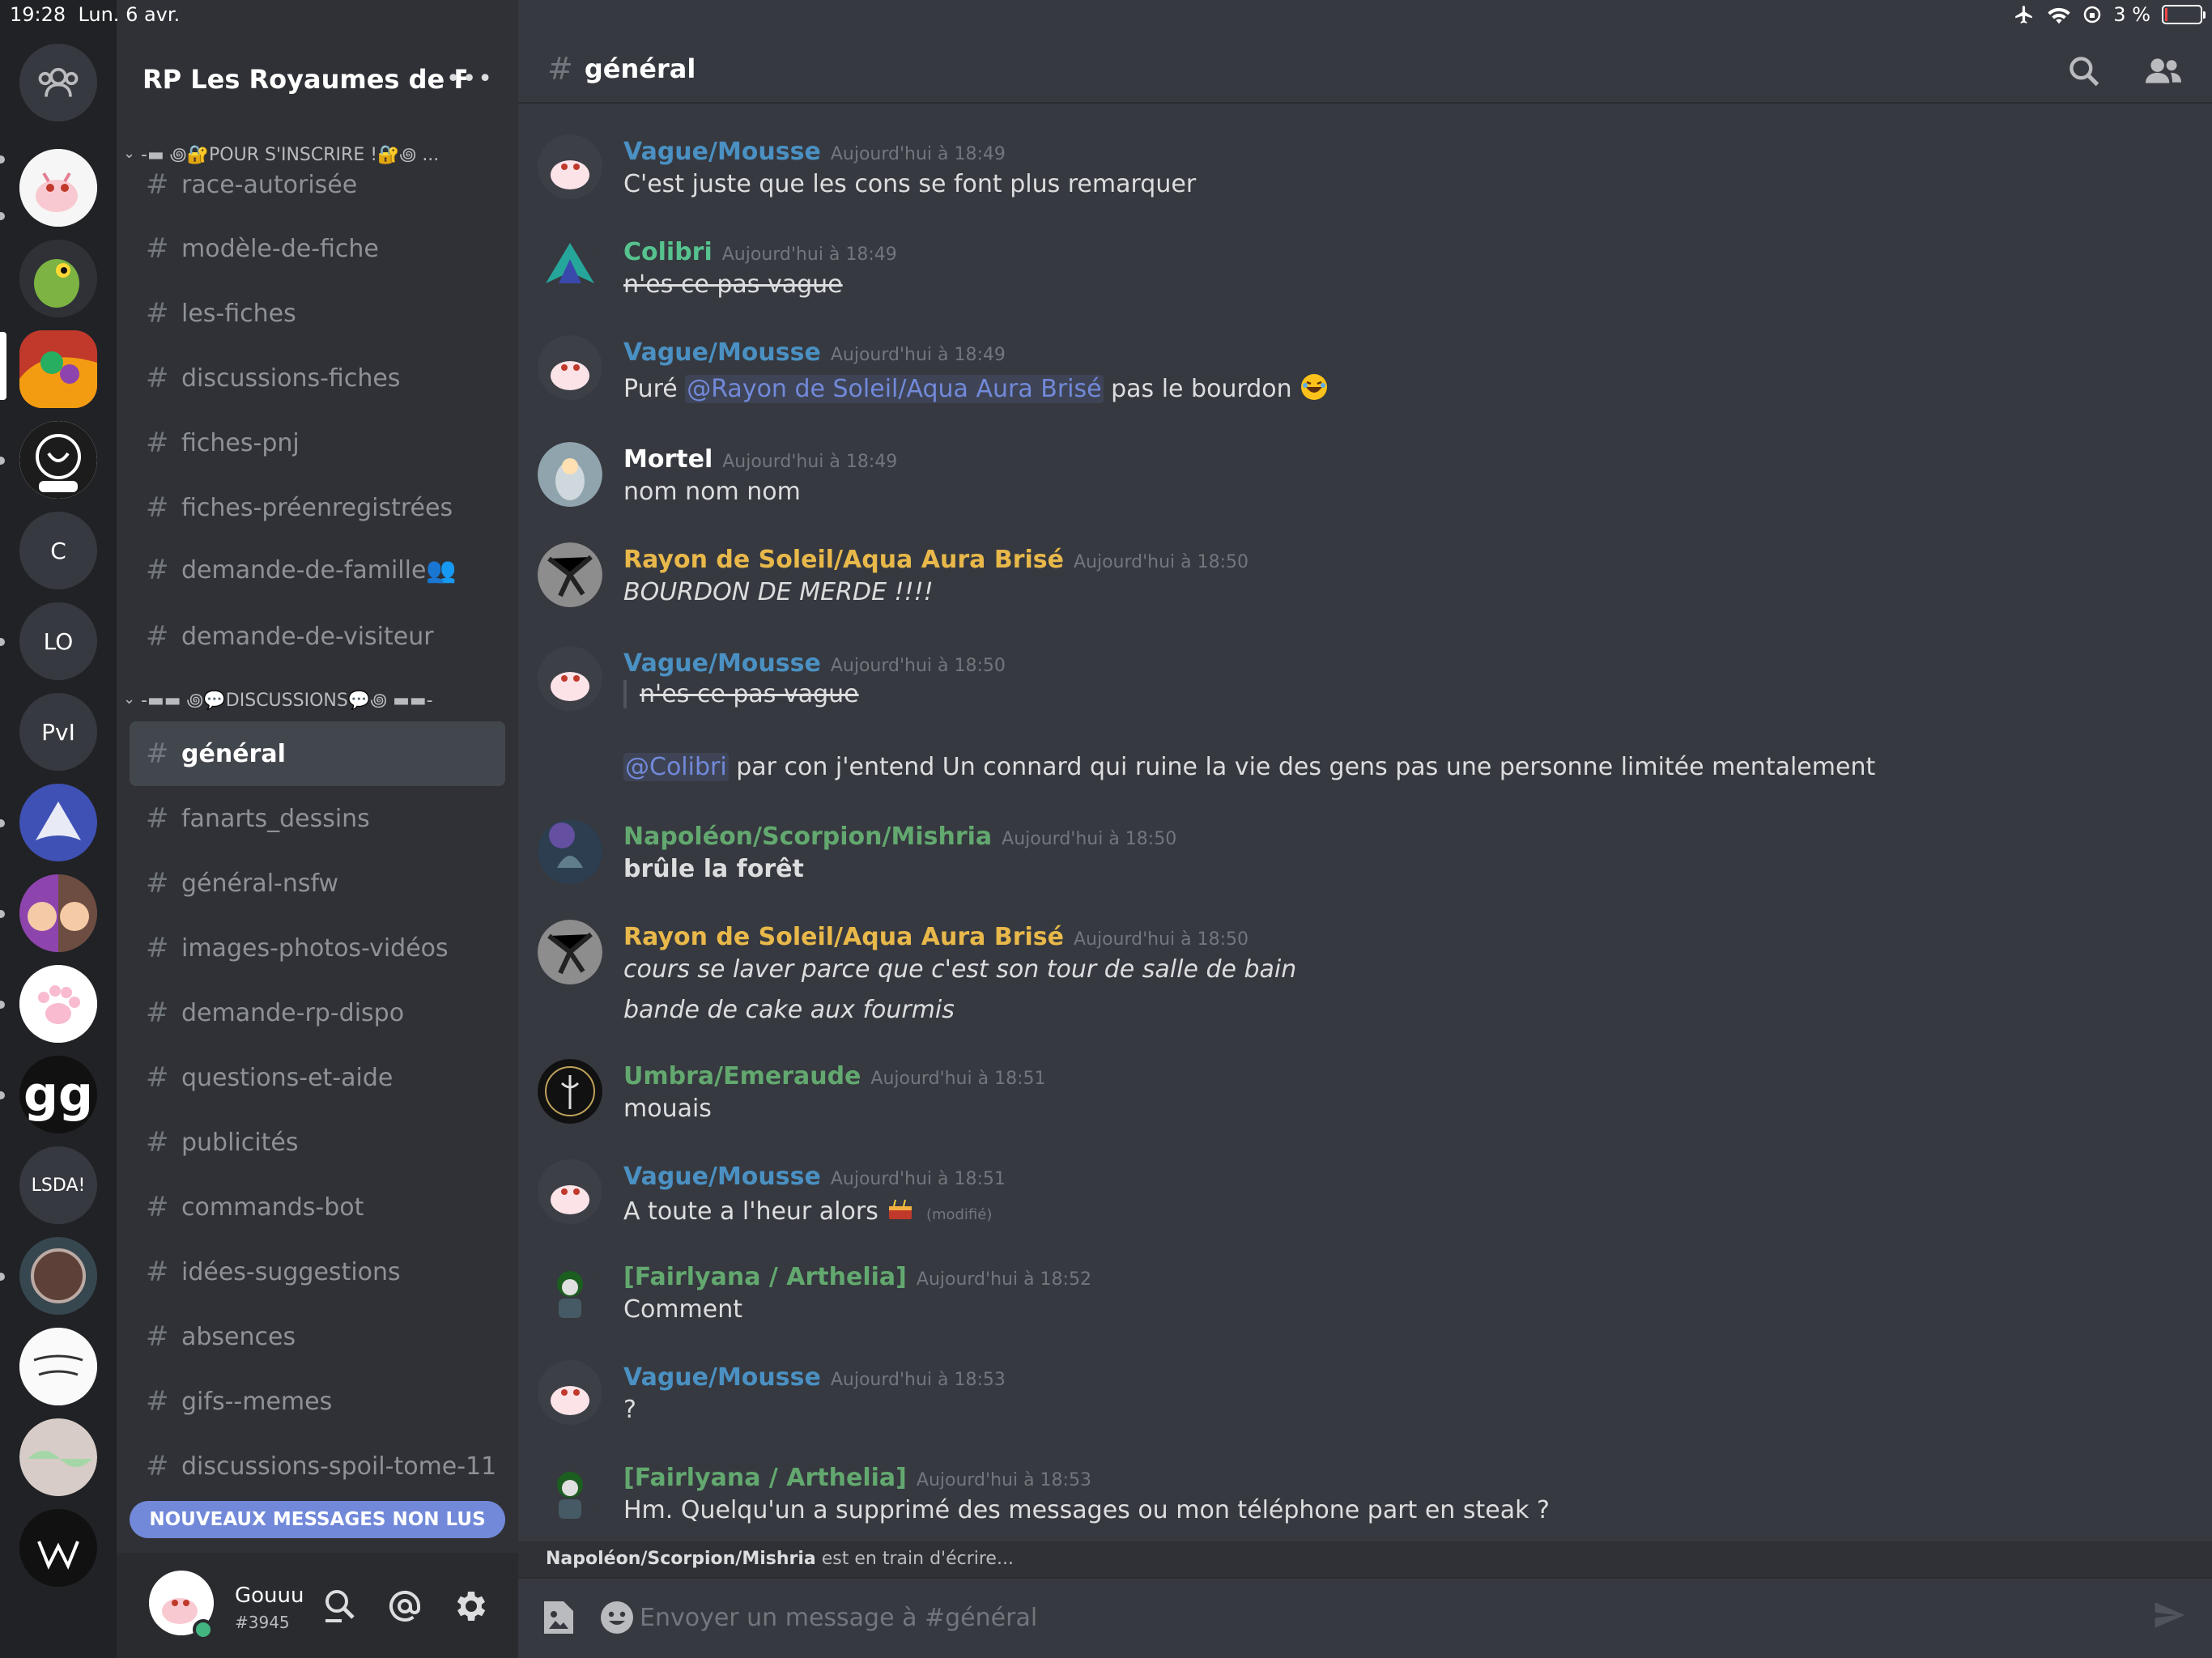 The width and height of the screenshot is (2212, 1658). Describe the element at coordinates (318, 248) in the screenshot. I see `channel-modele-de-fiche: # modèle-de-fiche` at that location.